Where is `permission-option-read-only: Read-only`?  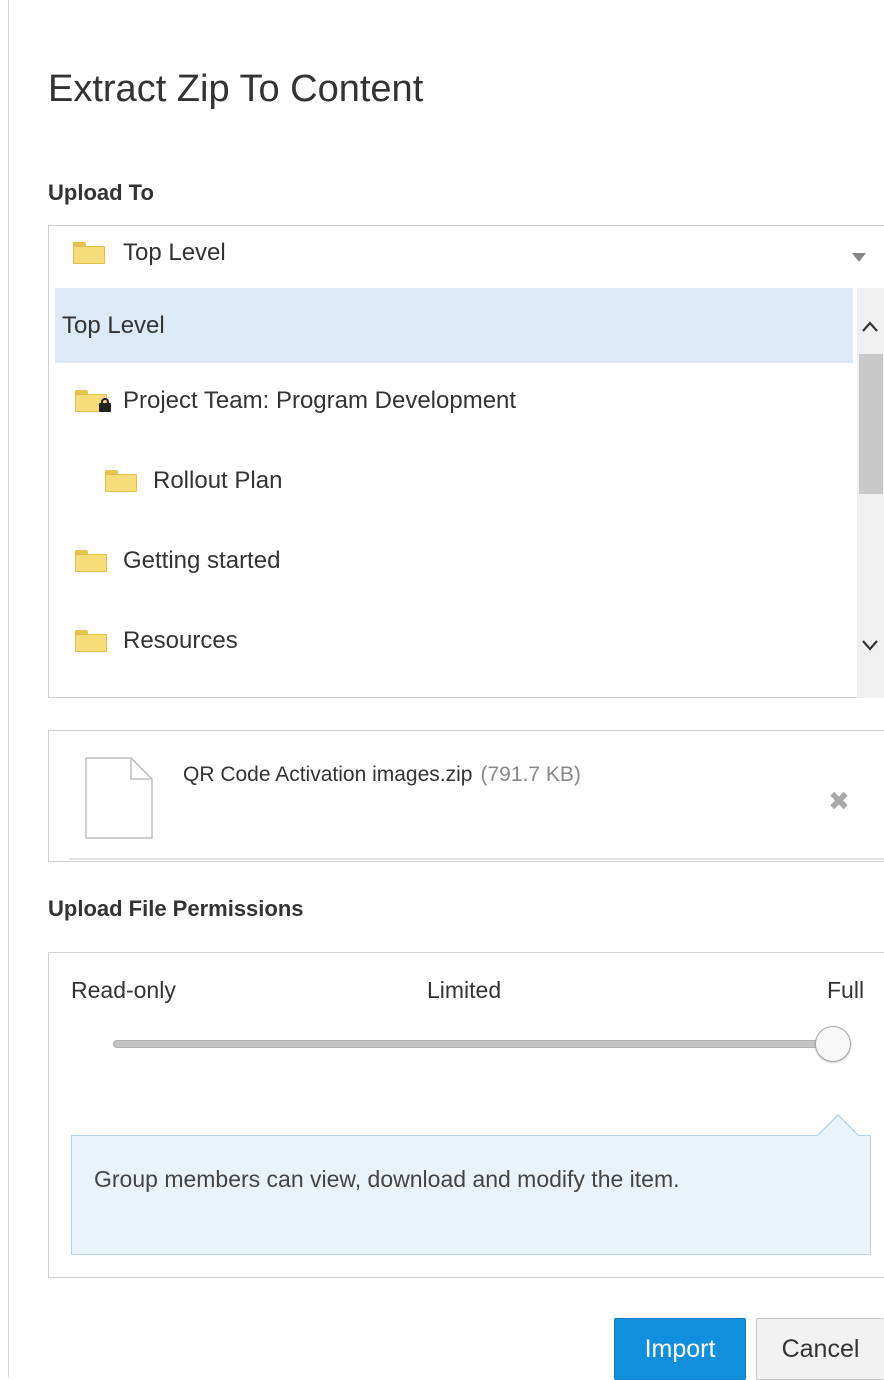
permission-option-read-only: Read-only is located at coordinates (123, 990).